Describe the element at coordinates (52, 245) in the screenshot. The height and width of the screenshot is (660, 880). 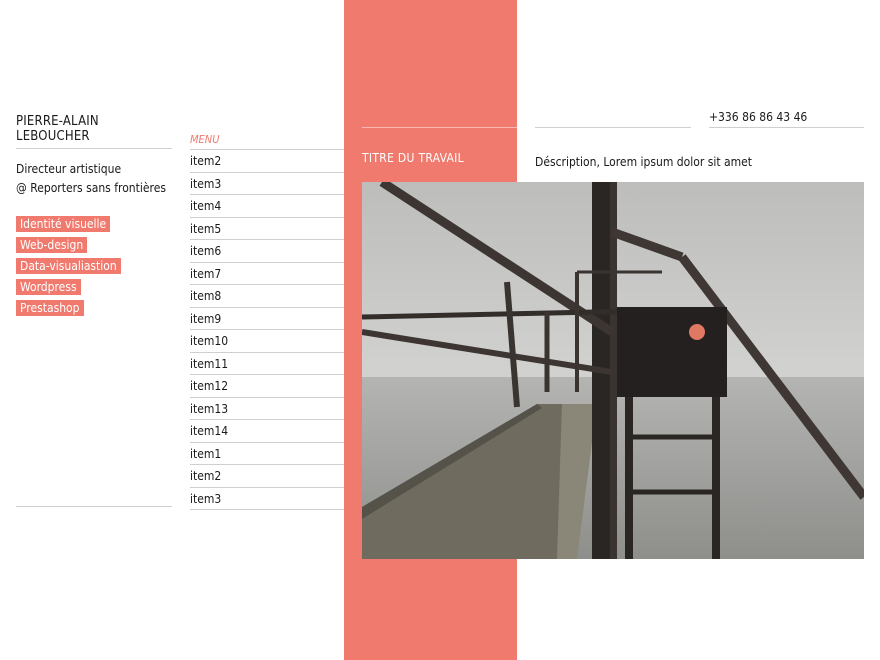
I see `tag-web-design: Web-design` at that location.